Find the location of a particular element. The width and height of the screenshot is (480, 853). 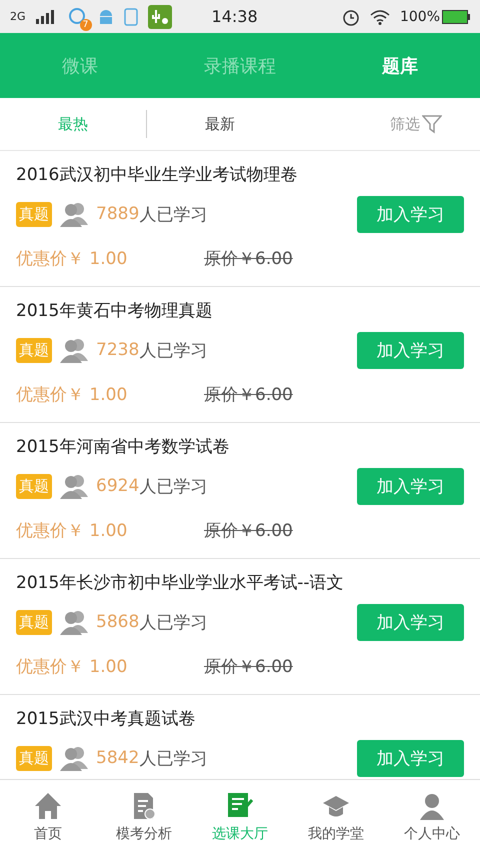

learner-count: 7889 is located at coordinates (118, 214).